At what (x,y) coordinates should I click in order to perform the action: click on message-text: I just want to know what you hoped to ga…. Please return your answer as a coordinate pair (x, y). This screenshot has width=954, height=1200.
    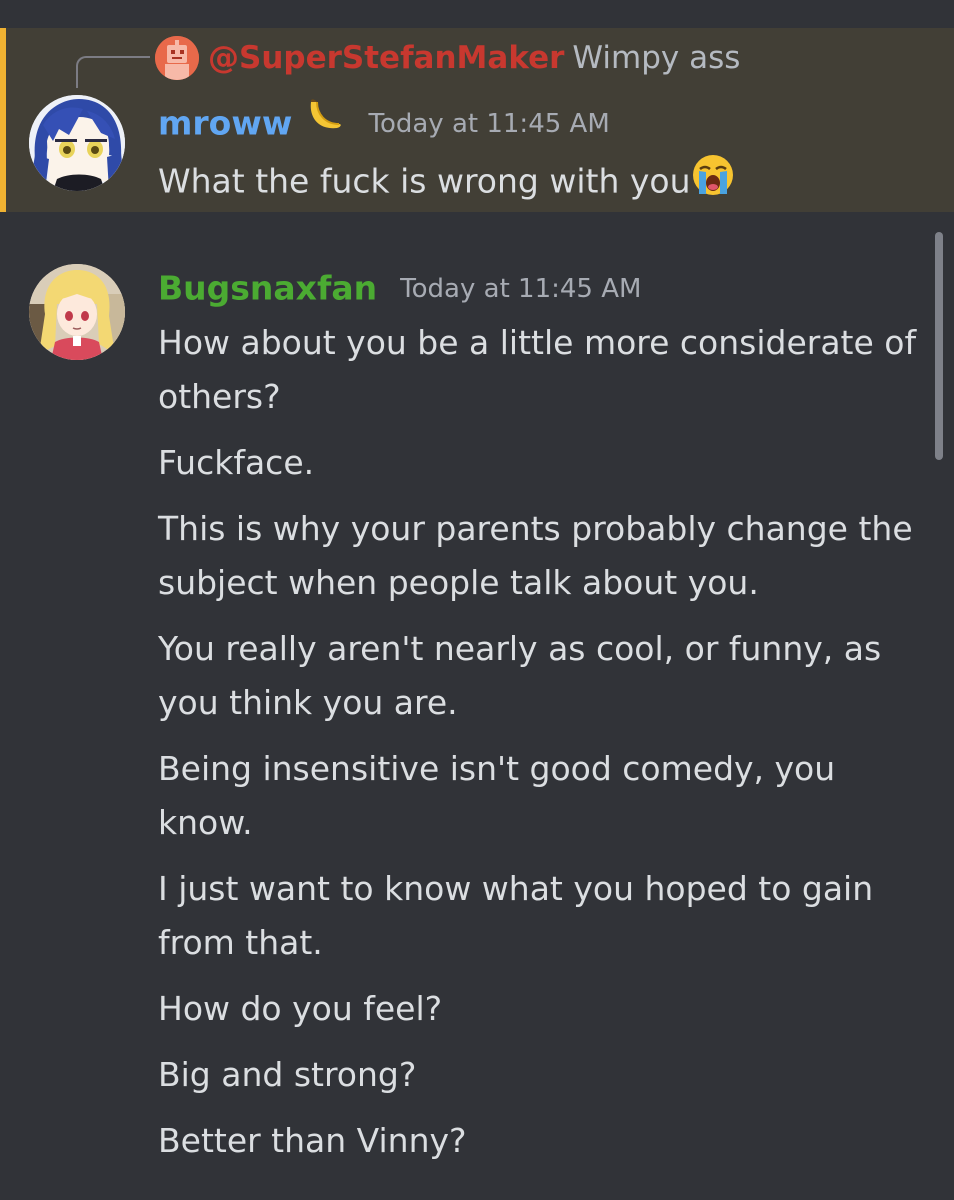
    Looking at the image, I should click on (516, 915).